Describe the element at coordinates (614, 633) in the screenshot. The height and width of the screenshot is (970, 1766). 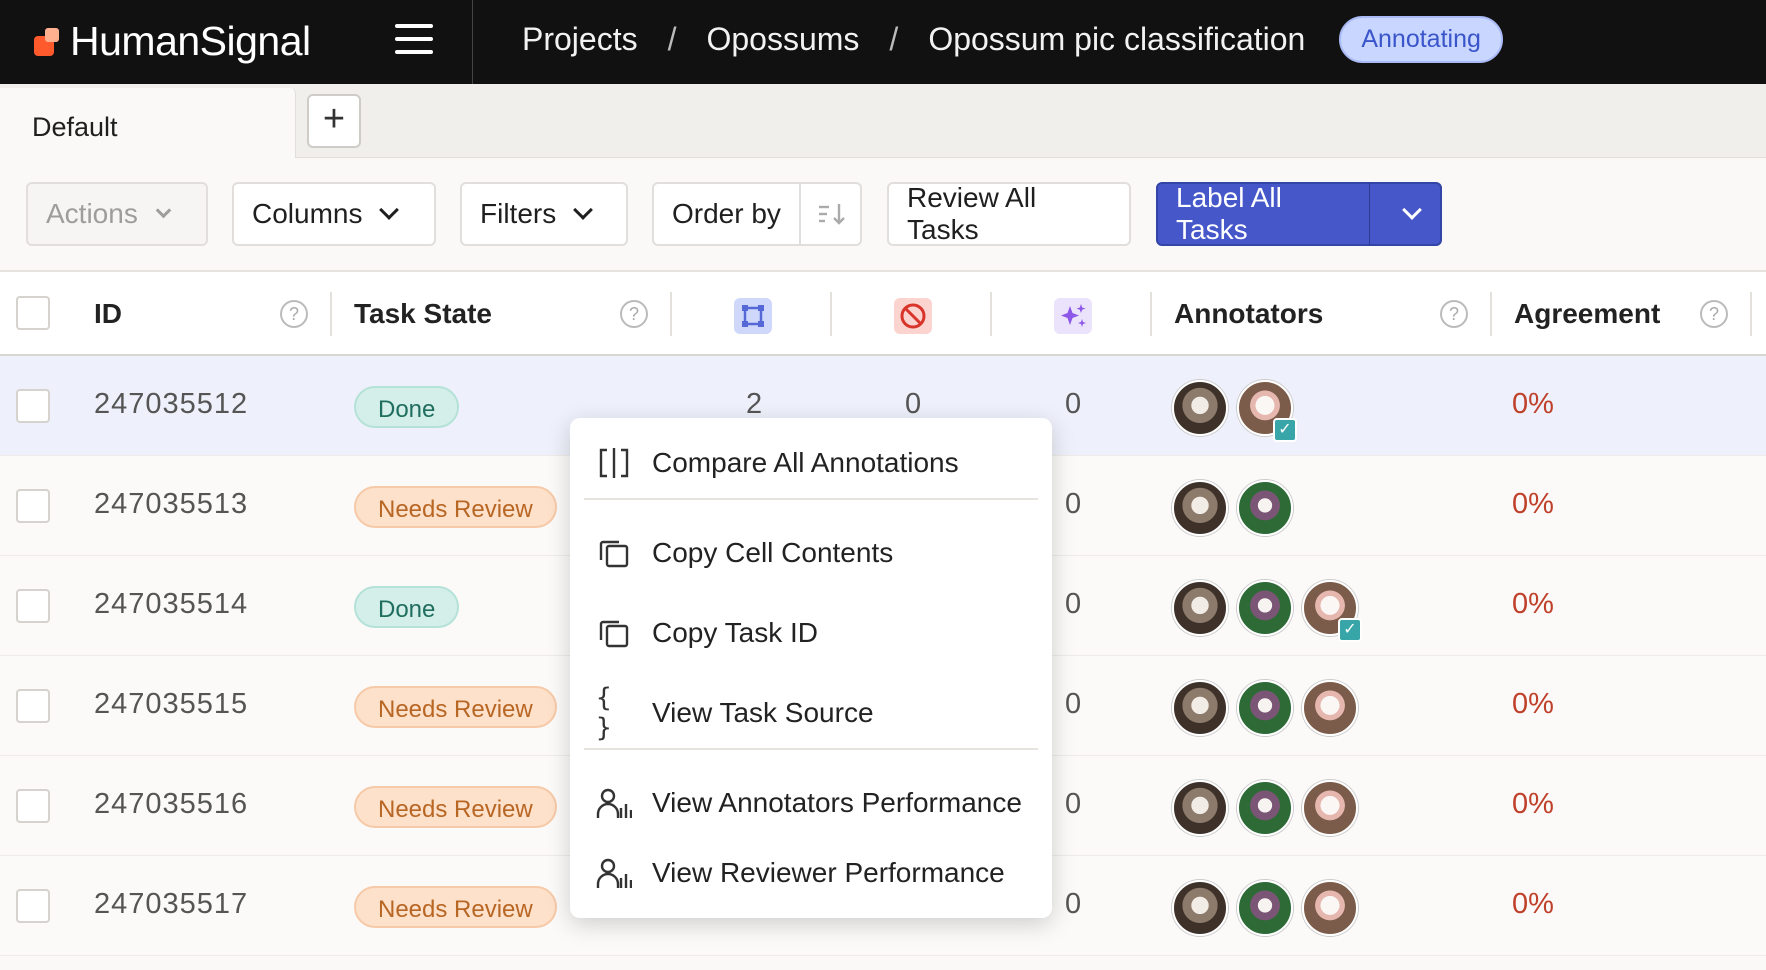
I see `copy-icon` at that location.